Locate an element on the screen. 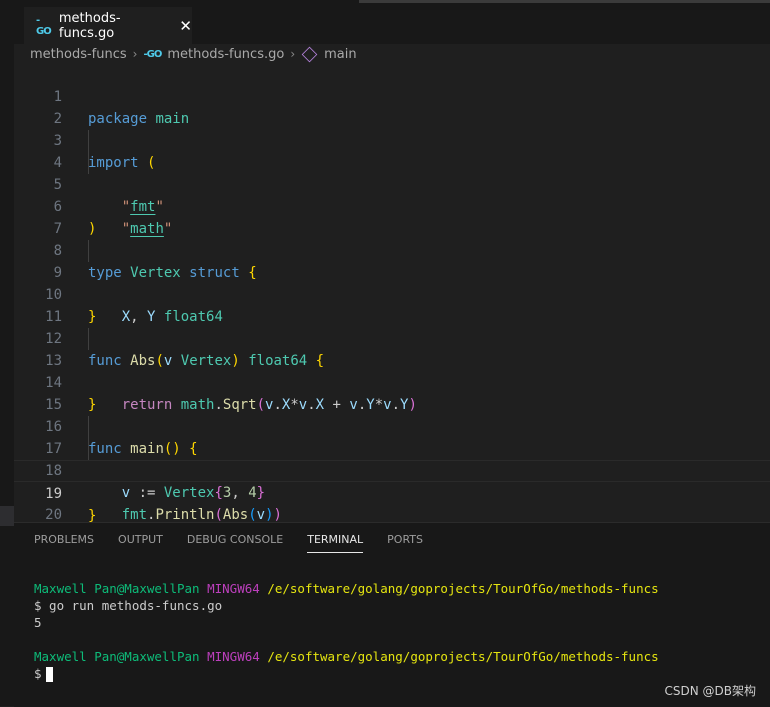  activity-bar-edge is located at coordinates (7, 353).